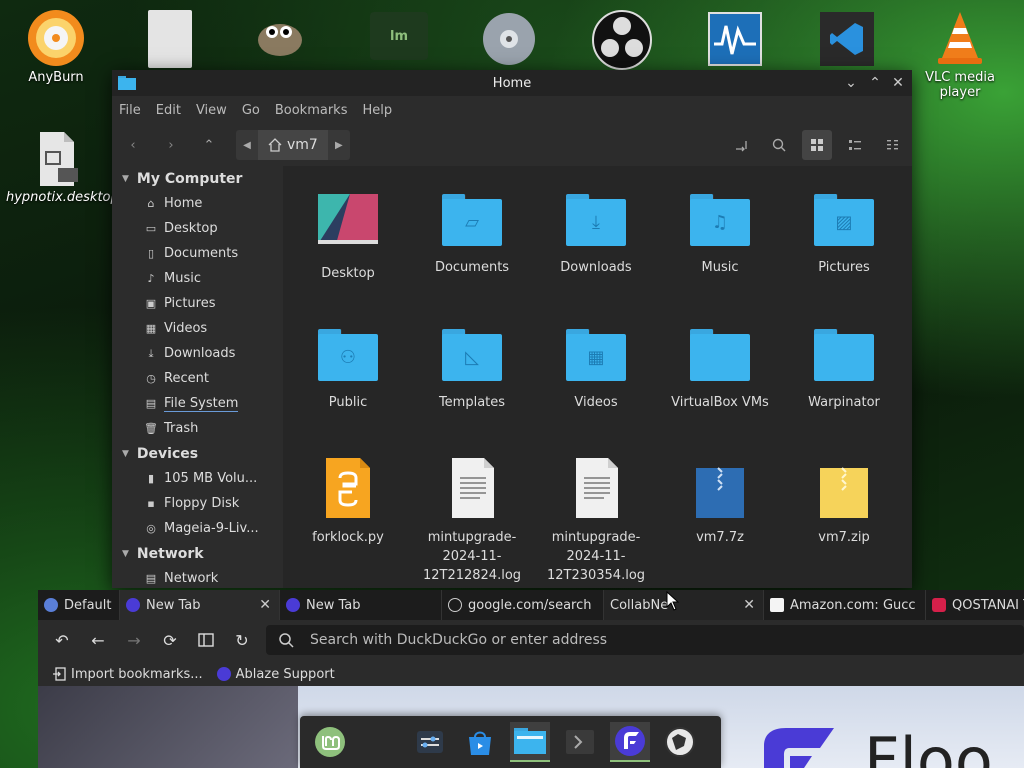 This screenshot has height=768, width=1024. Describe the element at coordinates (720, 355) in the screenshot. I see `folder-icon` at that location.